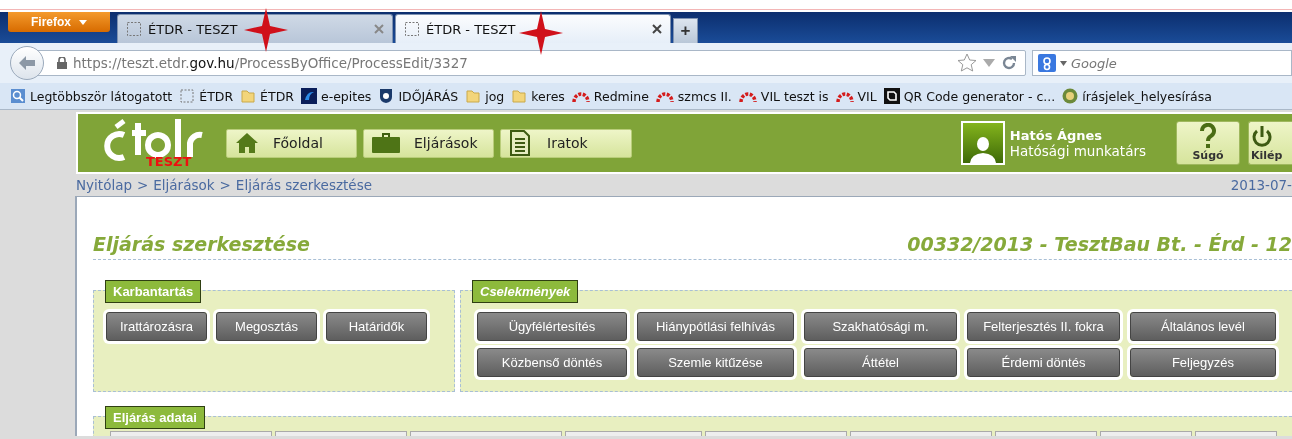  I want to click on nav-button: Iratok, so click(566, 143).